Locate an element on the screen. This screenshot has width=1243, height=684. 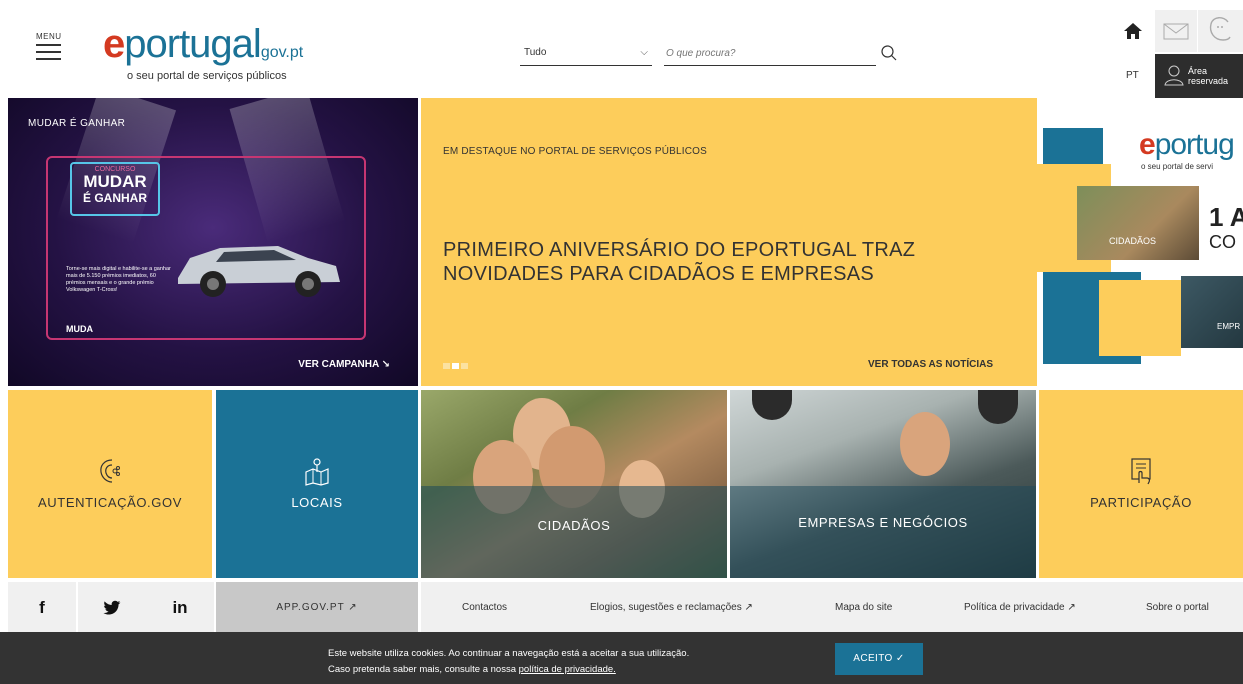
tile-autenticacao: AUTENTICAÇÃO.GOV is located at coordinates (110, 484).